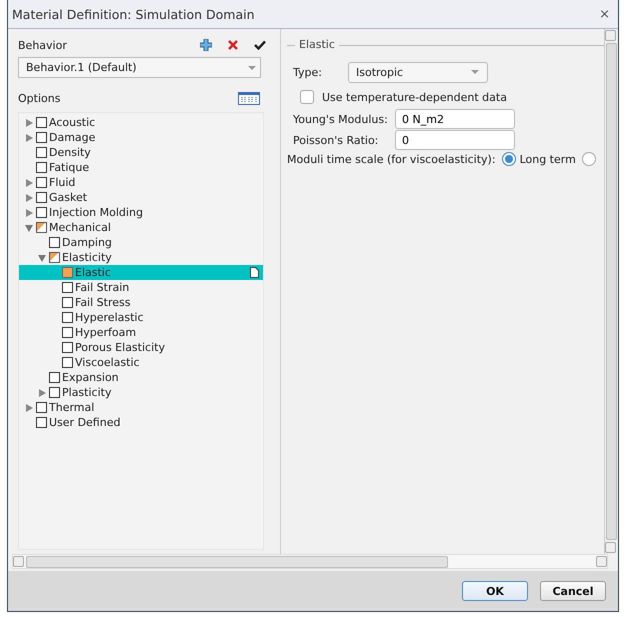 This screenshot has width=627, height=617. Describe the element at coordinates (418, 72) in the screenshot. I see `type-dropdown: Isotropic` at that location.